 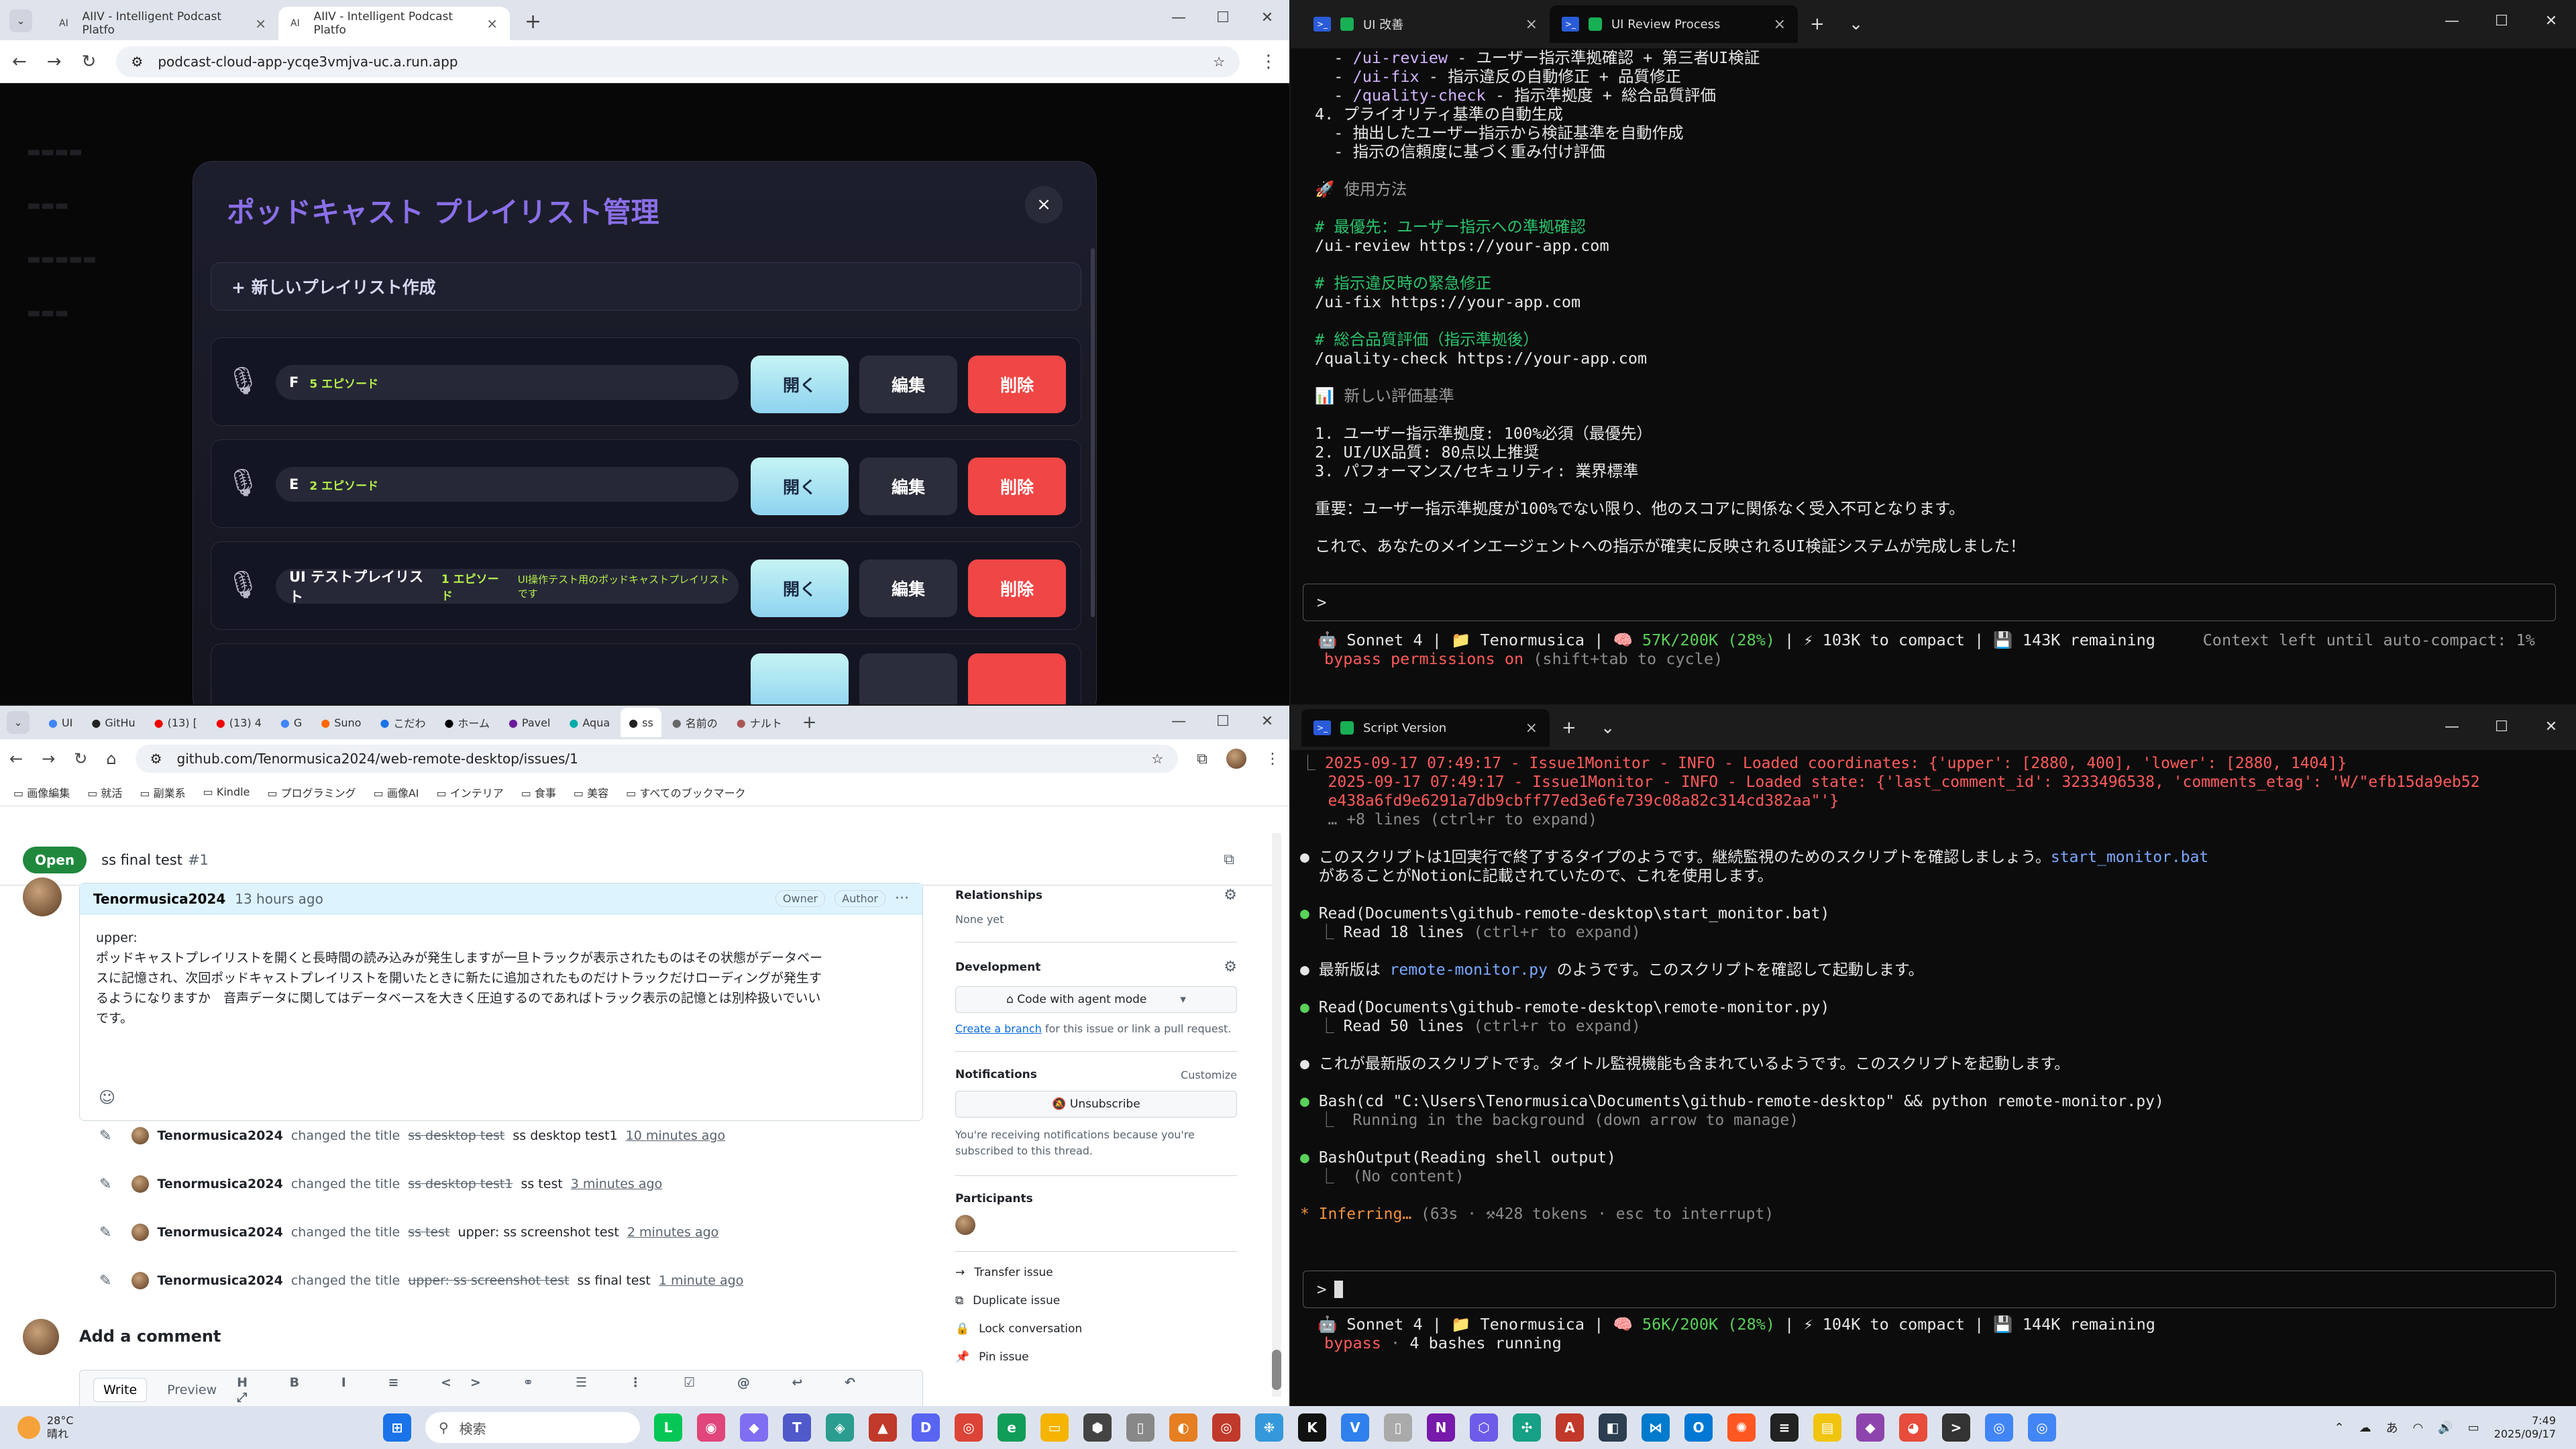 What do you see at coordinates (672, 1232) in the screenshot?
I see `event-time: 2 minutes ago` at bounding box center [672, 1232].